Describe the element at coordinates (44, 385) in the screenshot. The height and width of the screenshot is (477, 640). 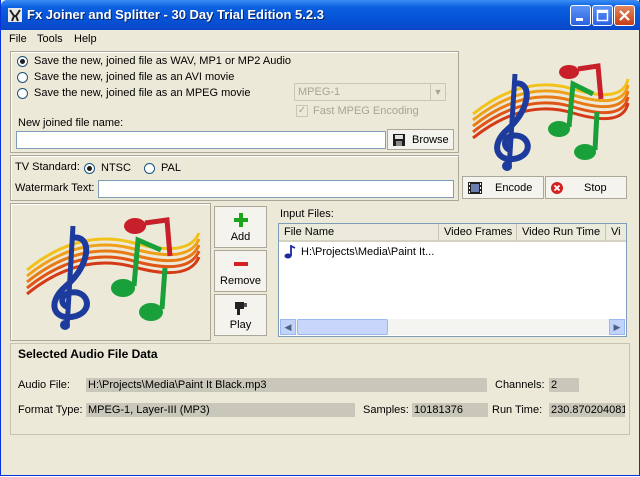
I see `audio-file-label: Audio File:` at that location.